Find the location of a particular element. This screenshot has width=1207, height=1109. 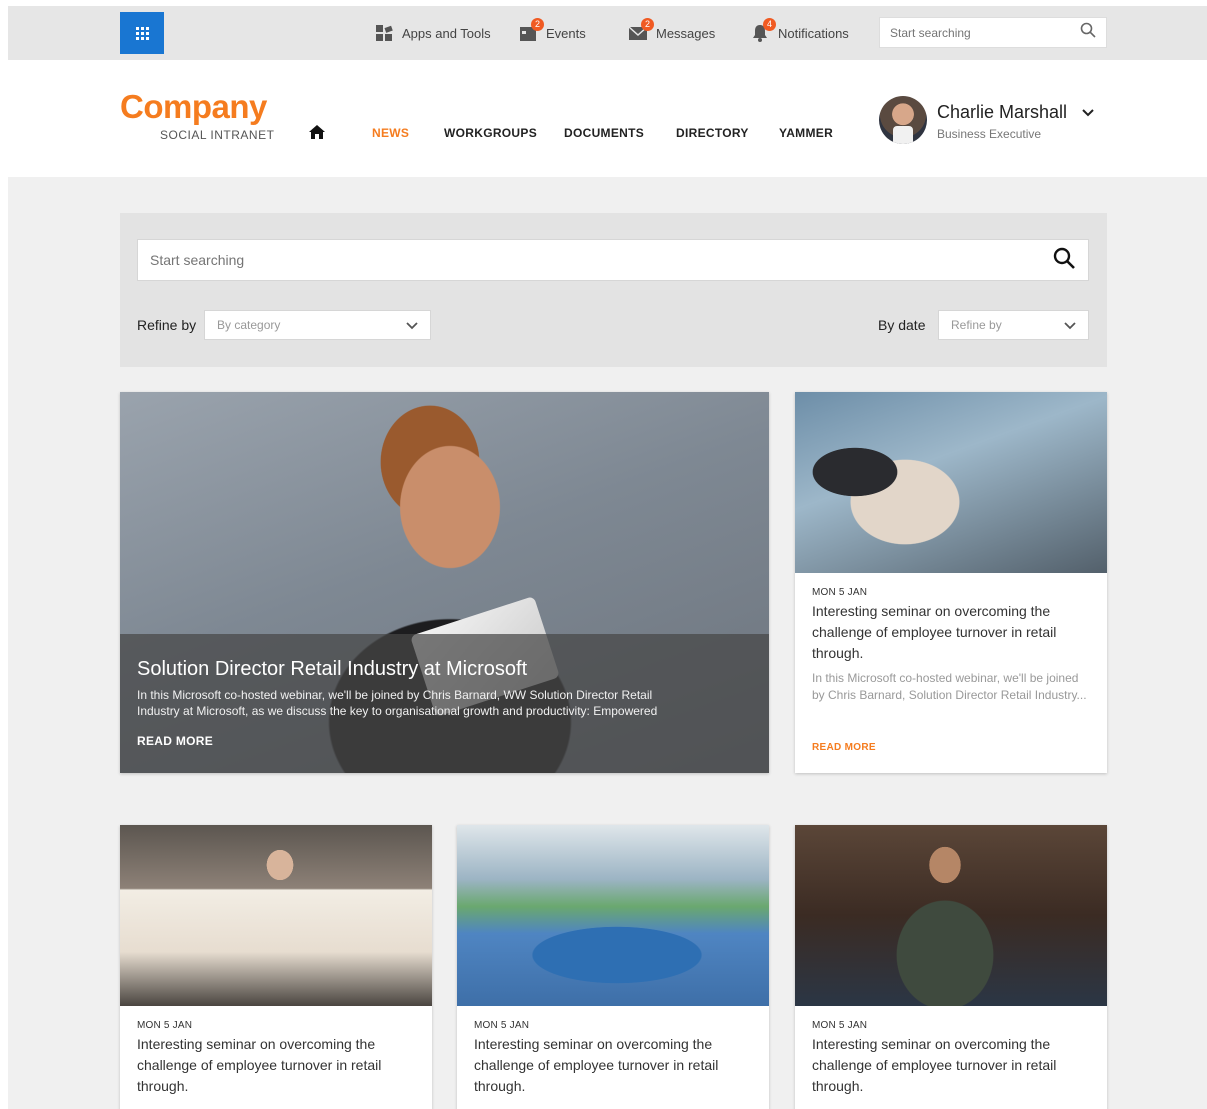

nav-documents: DOCUMENTS is located at coordinates (604, 133).